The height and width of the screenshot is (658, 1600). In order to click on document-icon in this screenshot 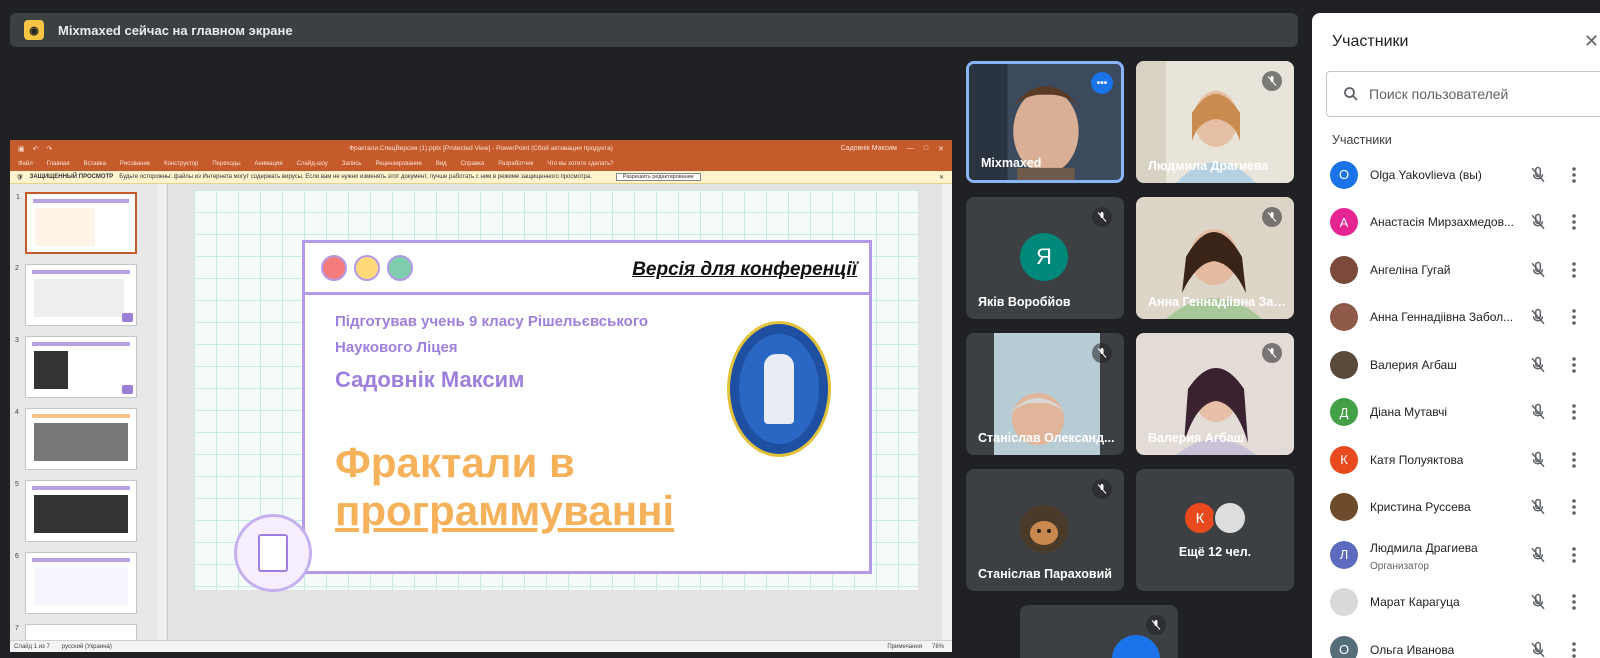, I will do `click(273, 553)`.